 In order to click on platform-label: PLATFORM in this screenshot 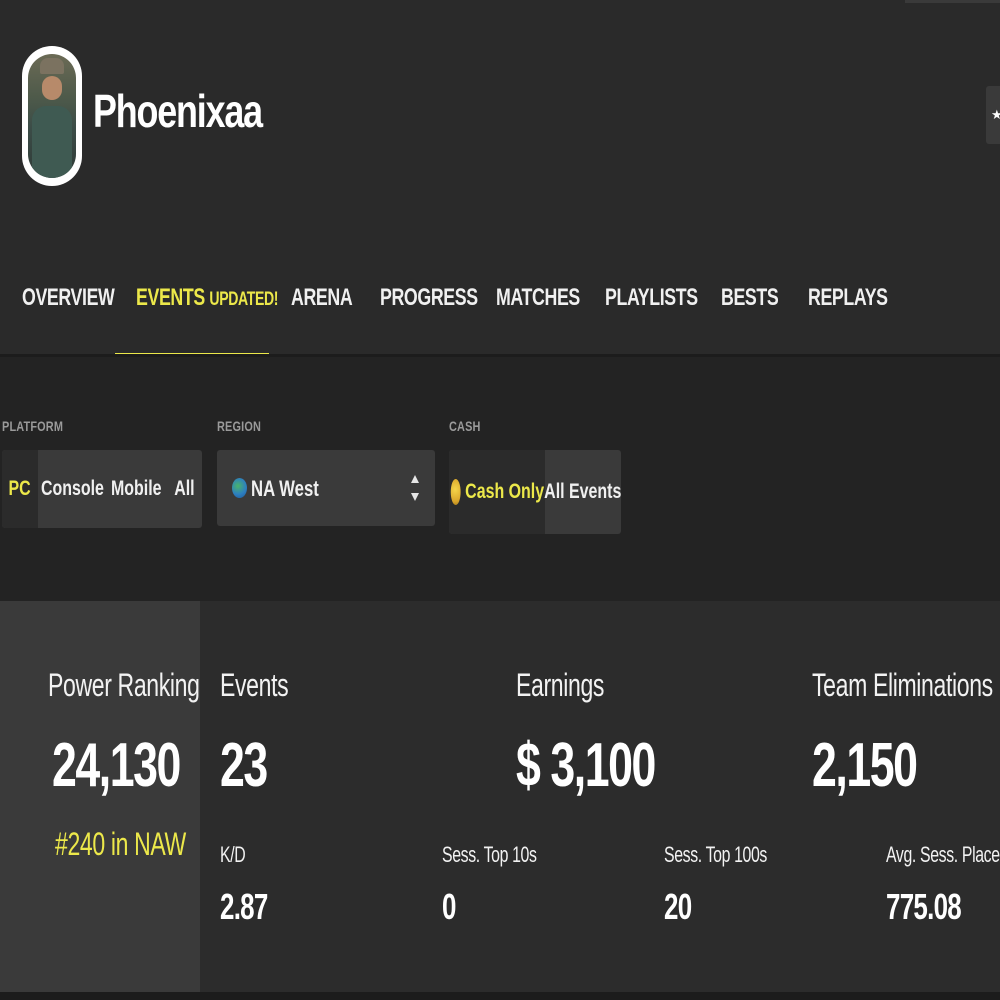, I will do `click(33, 426)`.